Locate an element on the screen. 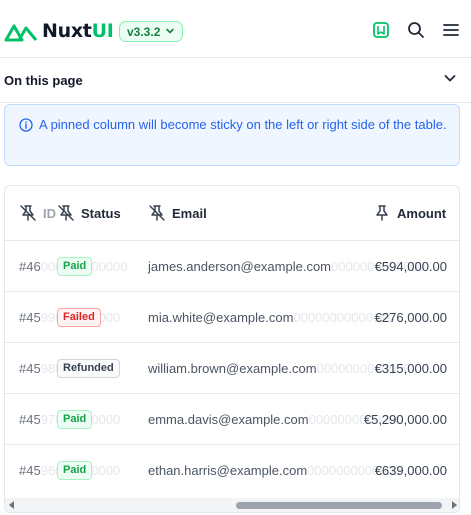 The width and height of the screenshot is (471, 515). amount-cell: €5,290,000.00 is located at coordinates (405, 419).